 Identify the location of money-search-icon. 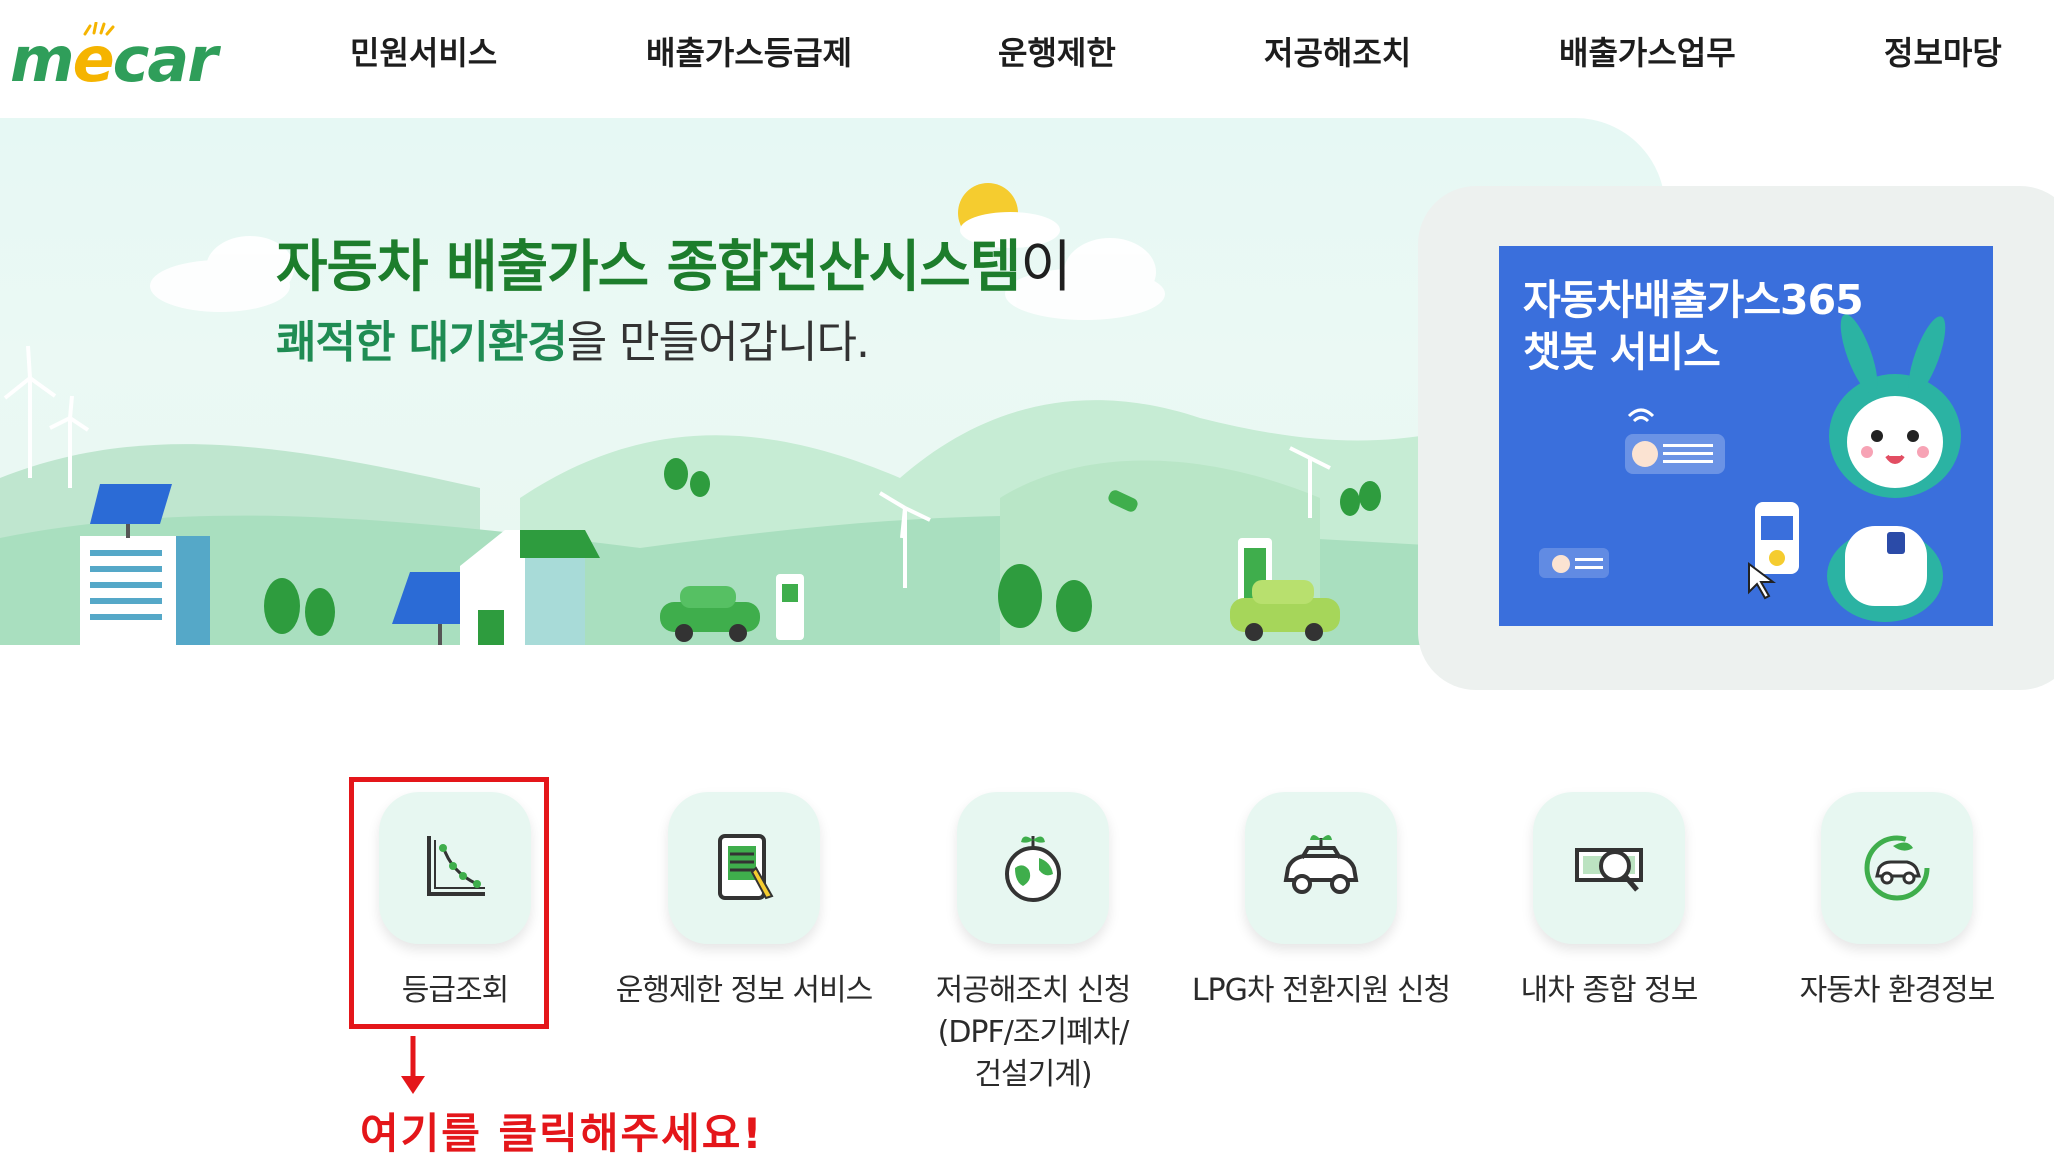
(1609, 870).